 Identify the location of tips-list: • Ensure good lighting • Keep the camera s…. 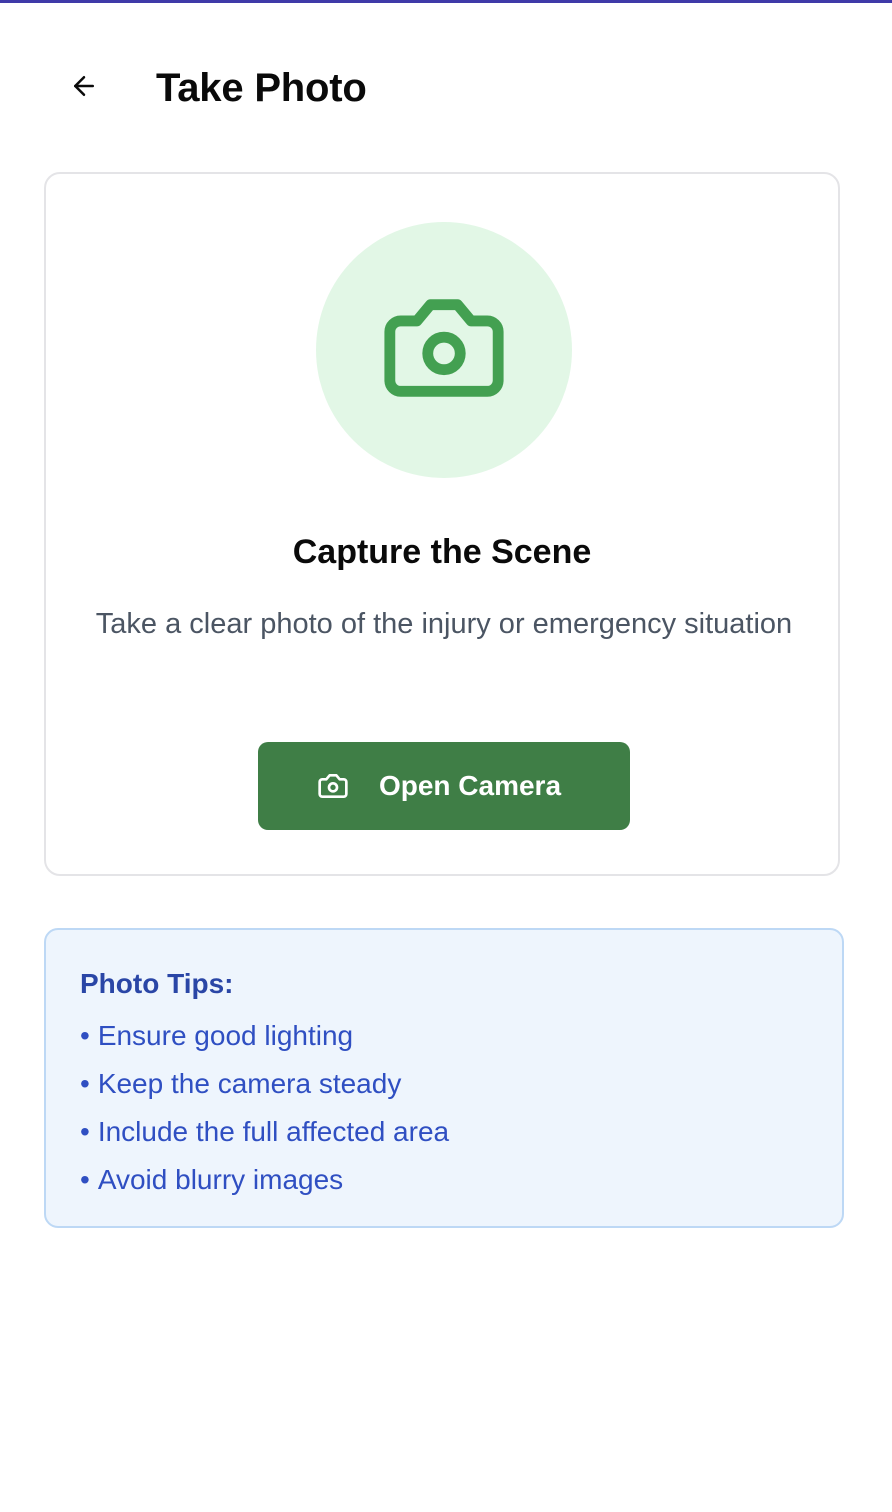
(264, 1108).